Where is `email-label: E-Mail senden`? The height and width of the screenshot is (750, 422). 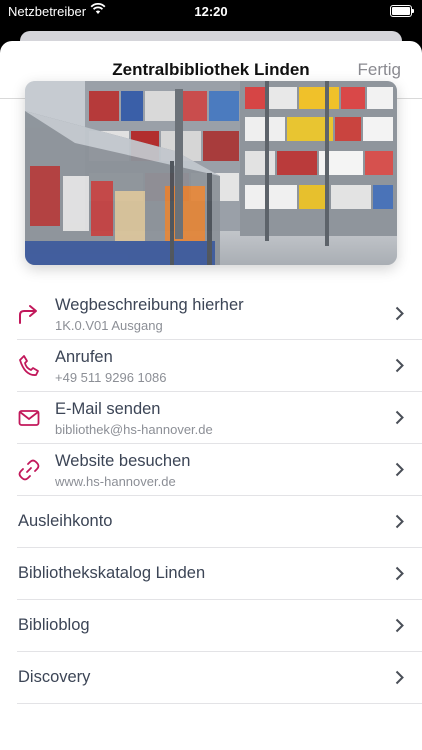
email-label: E-Mail senden is located at coordinates (108, 409).